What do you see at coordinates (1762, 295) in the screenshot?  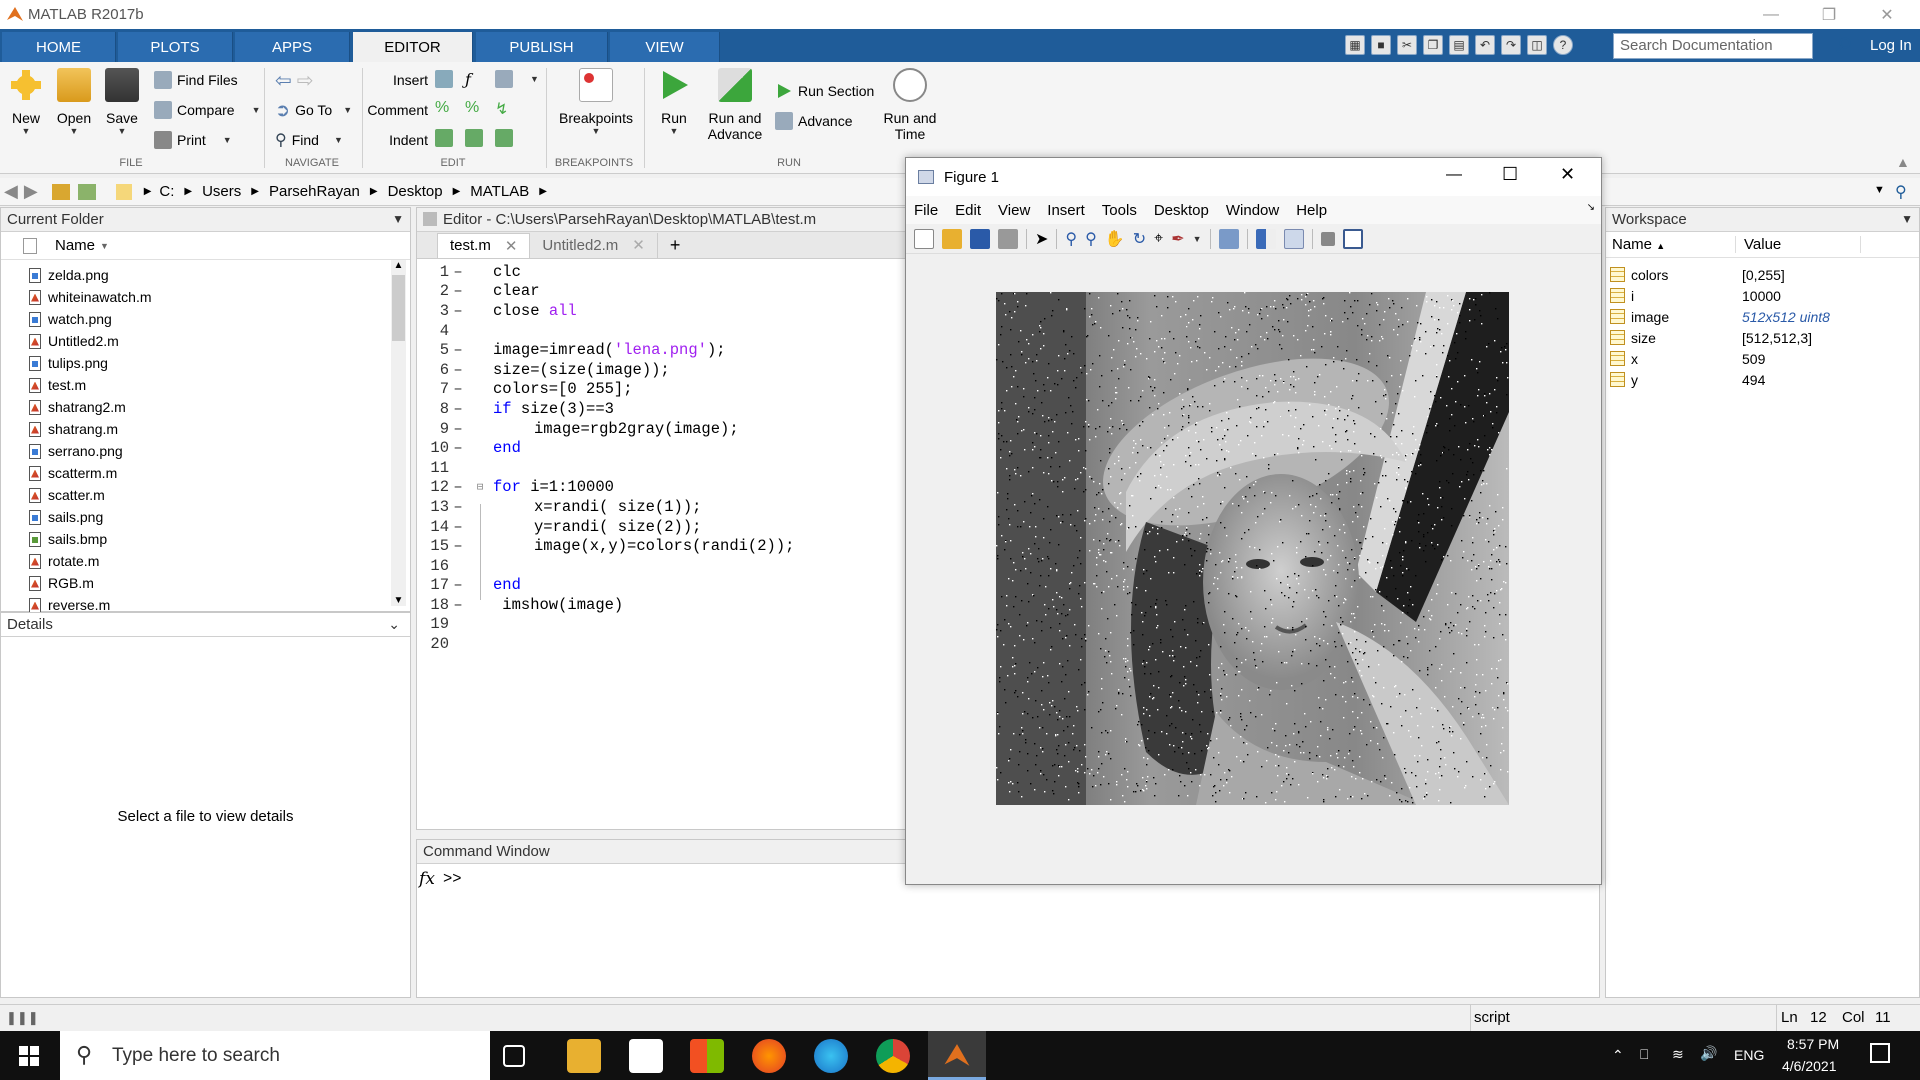 I see `workspace-variable-row: i 10000` at bounding box center [1762, 295].